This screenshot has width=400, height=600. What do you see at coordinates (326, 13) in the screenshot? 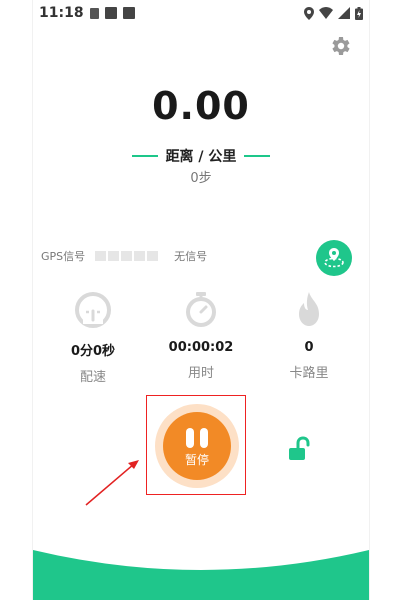
I see `wifi-icon` at bounding box center [326, 13].